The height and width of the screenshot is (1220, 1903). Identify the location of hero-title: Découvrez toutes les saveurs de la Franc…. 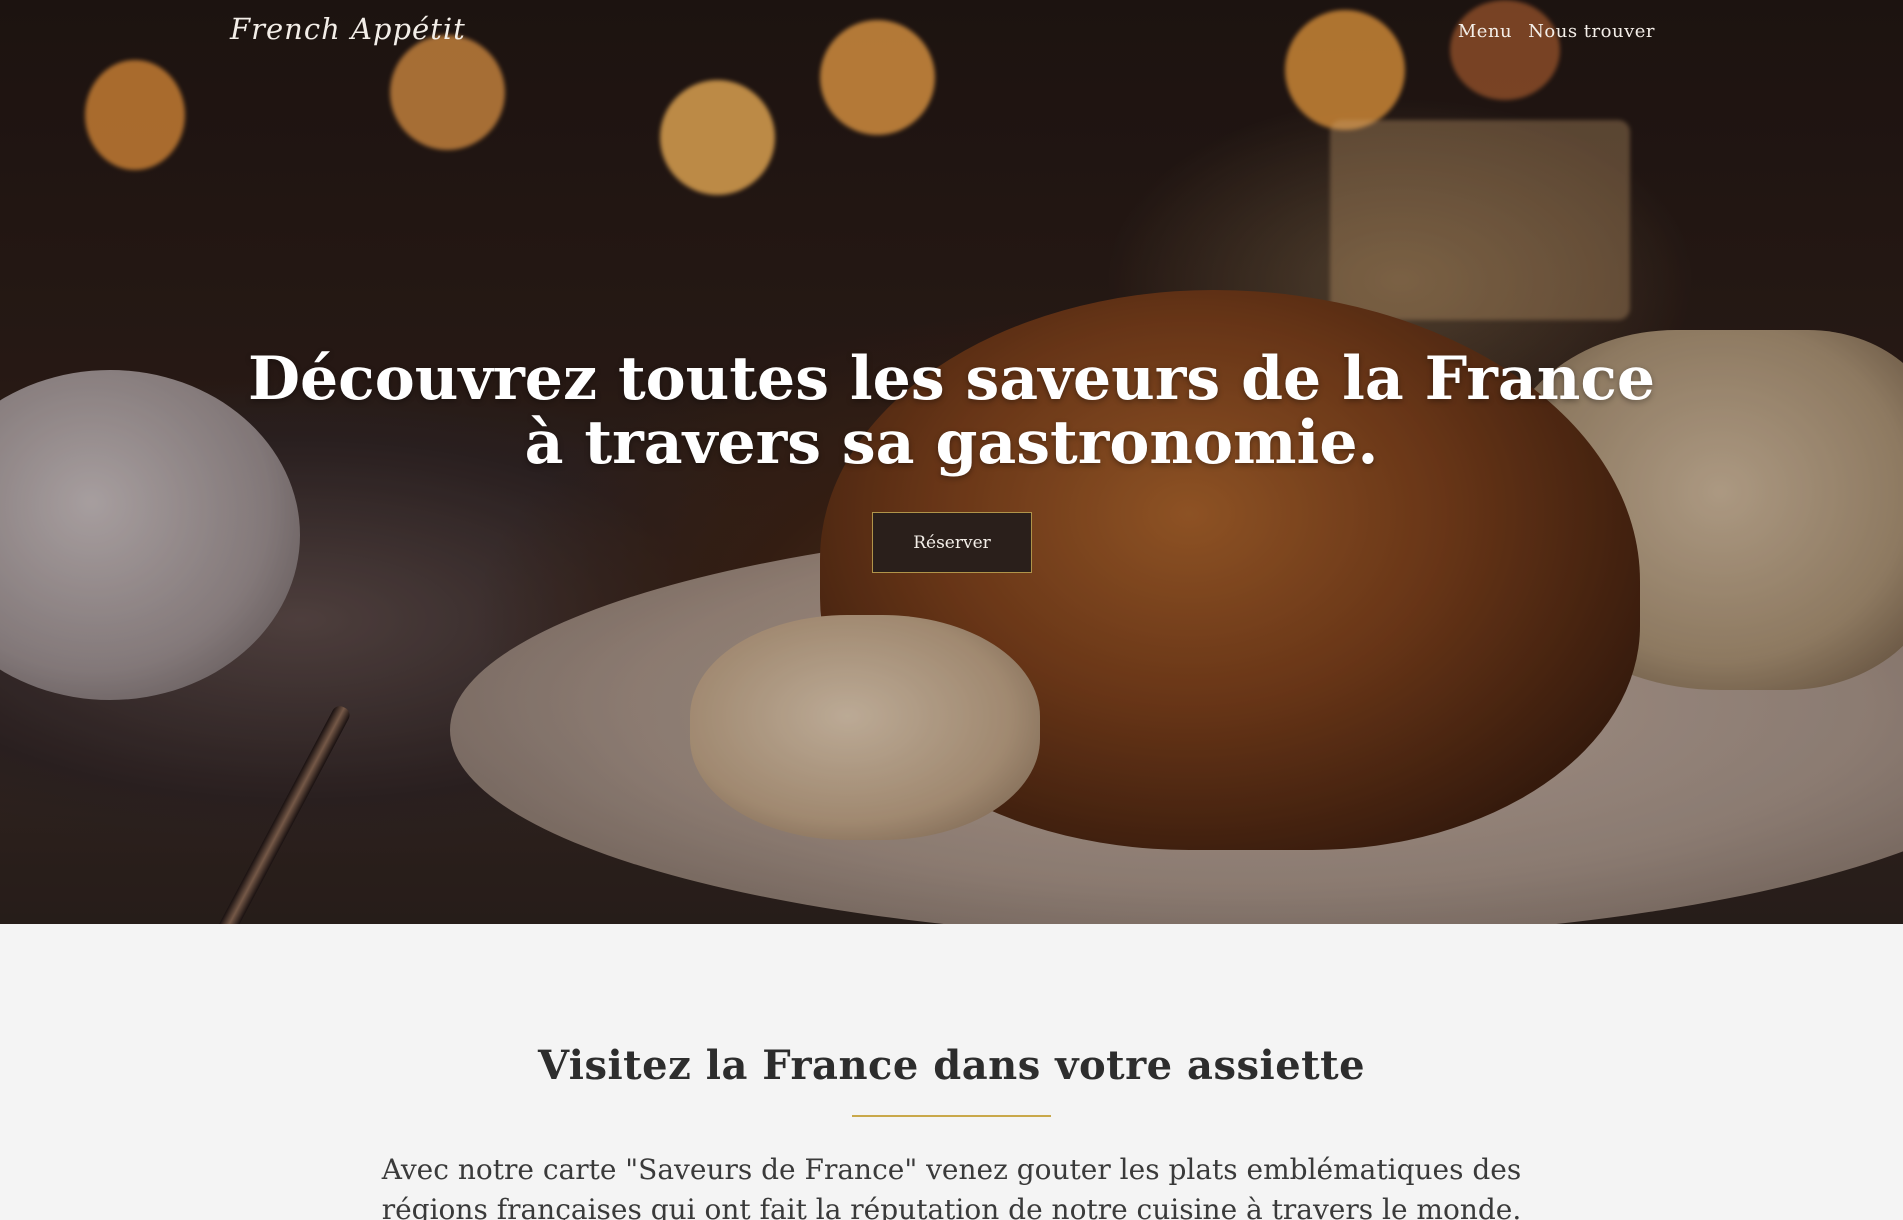
(951, 411).